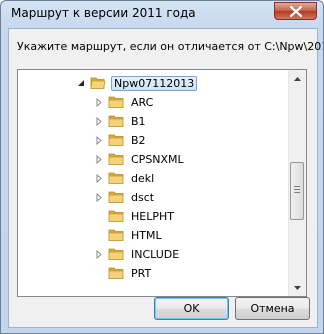 This screenshot has height=334, width=324. I want to click on tree-node: B1, so click(121, 121).